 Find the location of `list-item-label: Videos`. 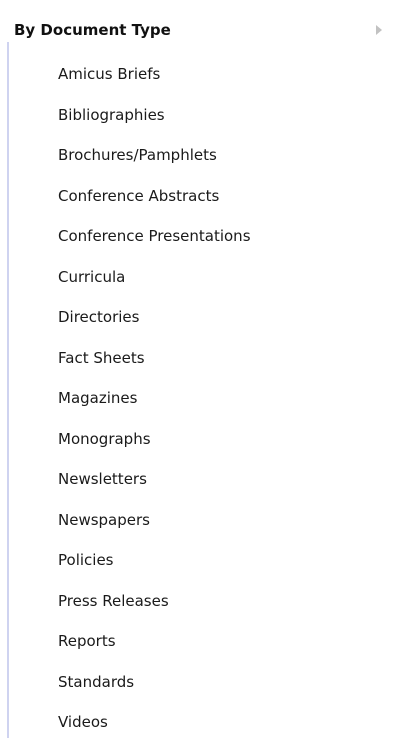

list-item-label: Videos is located at coordinates (83, 722).